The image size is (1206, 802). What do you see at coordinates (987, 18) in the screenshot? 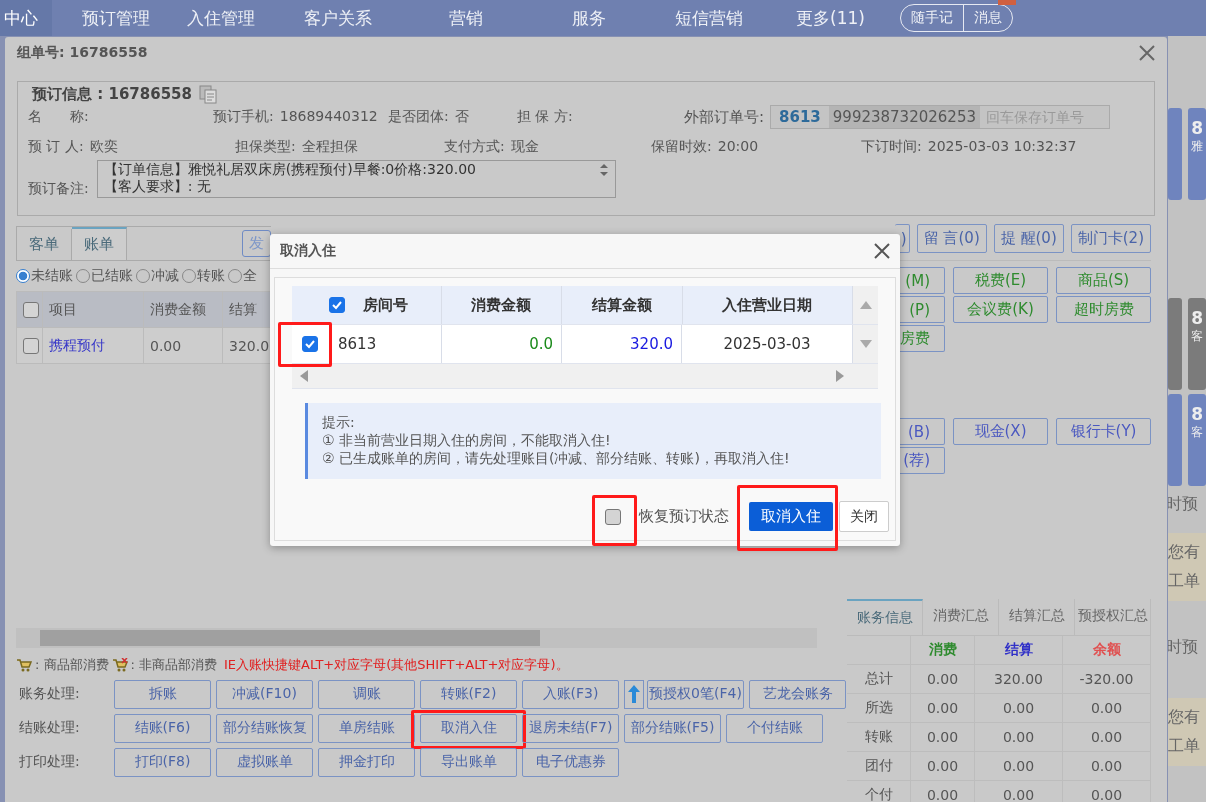
I see `nav-button: 消息` at bounding box center [987, 18].